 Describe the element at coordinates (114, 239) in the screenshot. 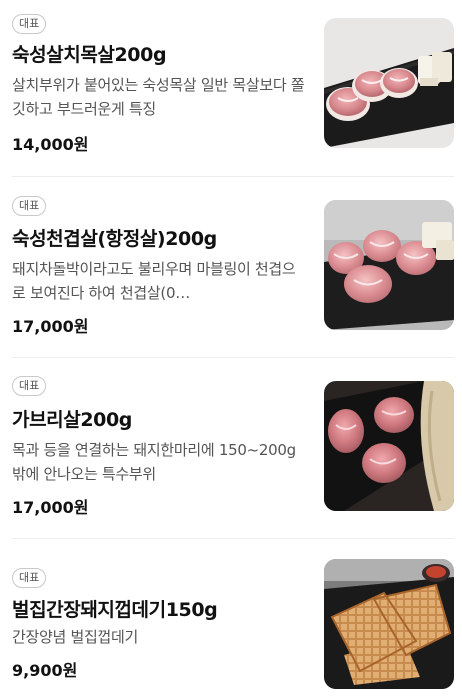

I see `menu-item-name: 숙성천겹살(항정살)200g` at that location.